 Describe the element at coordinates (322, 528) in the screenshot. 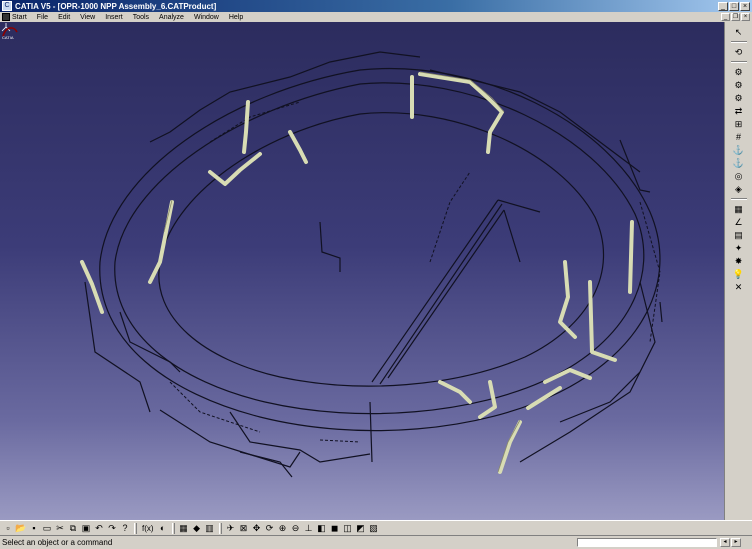

I see `iso-view-icon: ◧` at that location.